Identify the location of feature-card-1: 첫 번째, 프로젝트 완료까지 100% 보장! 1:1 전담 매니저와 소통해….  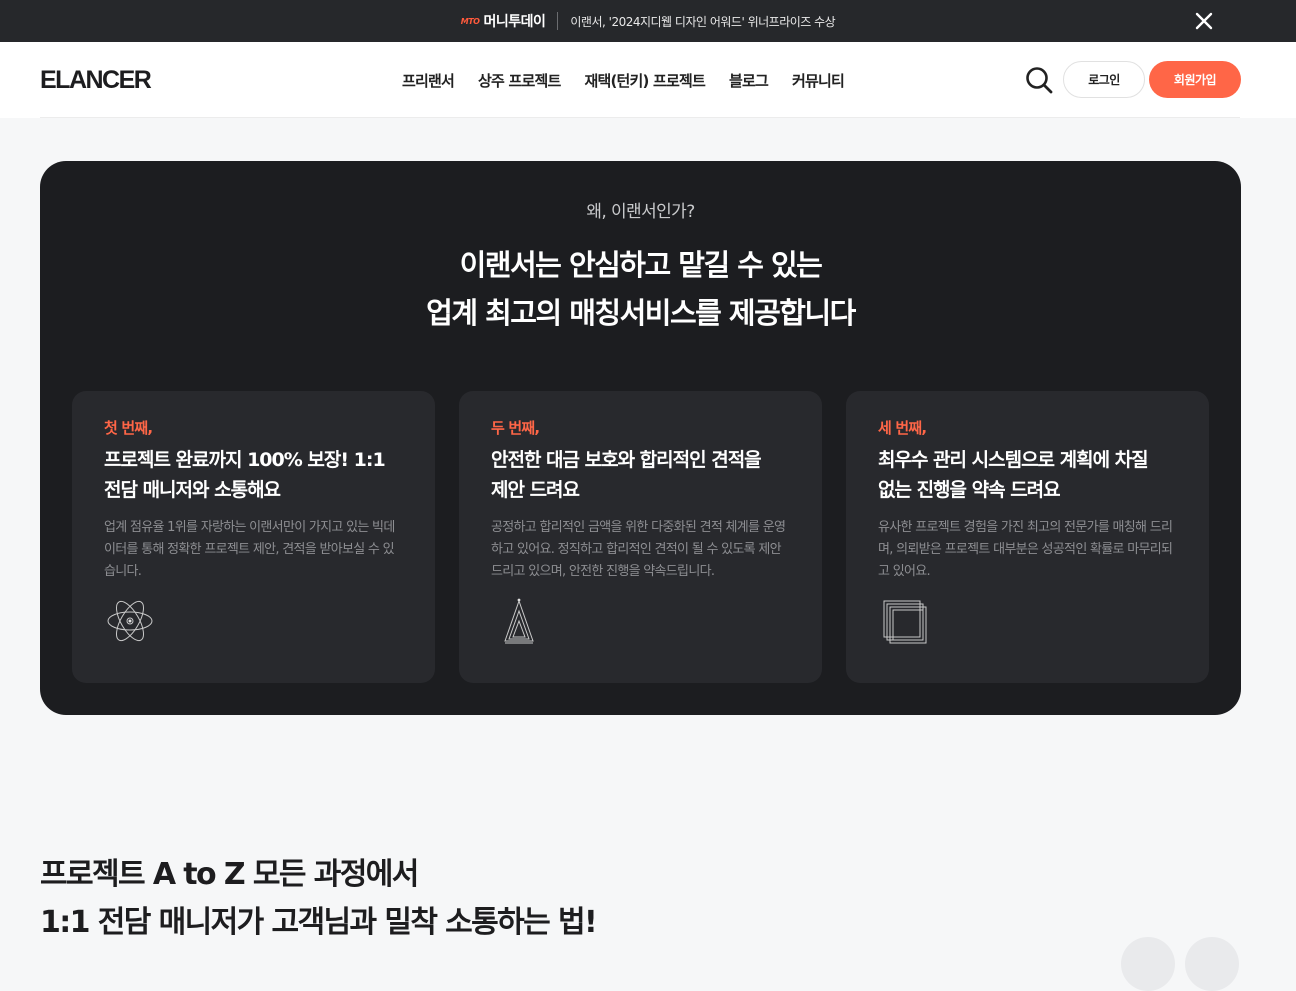
(253, 537).